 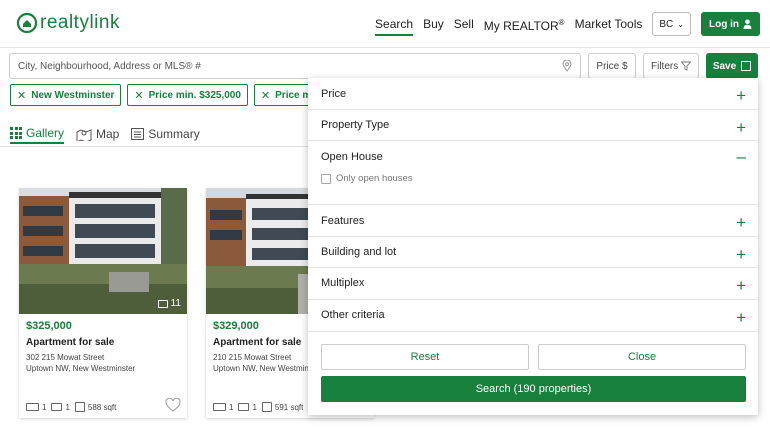 What do you see at coordinates (724, 66) in the screenshot?
I see `save-label: Save` at bounding box center [724, 66].